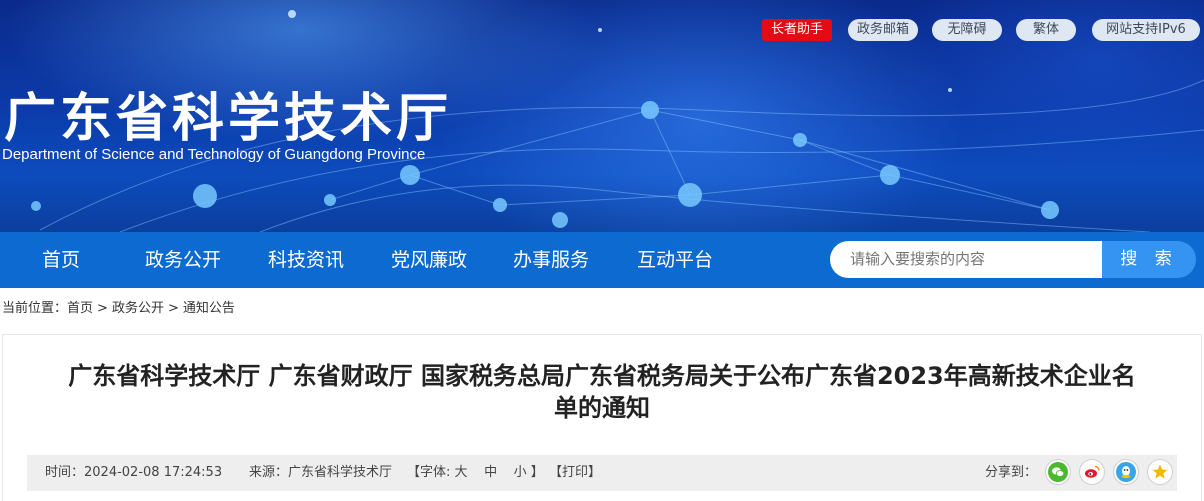 This screenshot has height=501, width=1204. I want to click on breadcrumb-item-gov-affairs: 政务公开, so click(138, 309).